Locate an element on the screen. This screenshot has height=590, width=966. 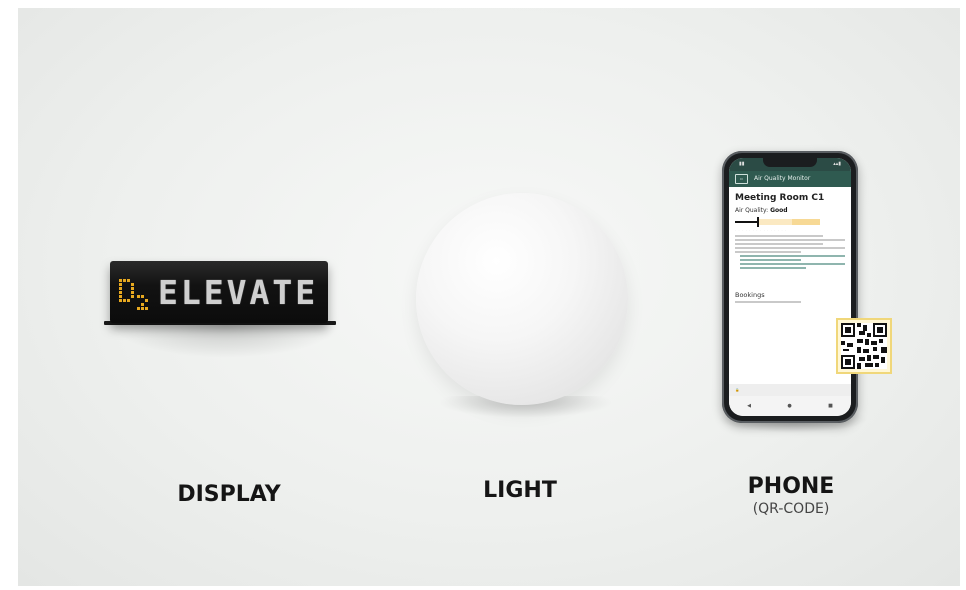
info-heading-placeholder is located at coordinates (790, 236).